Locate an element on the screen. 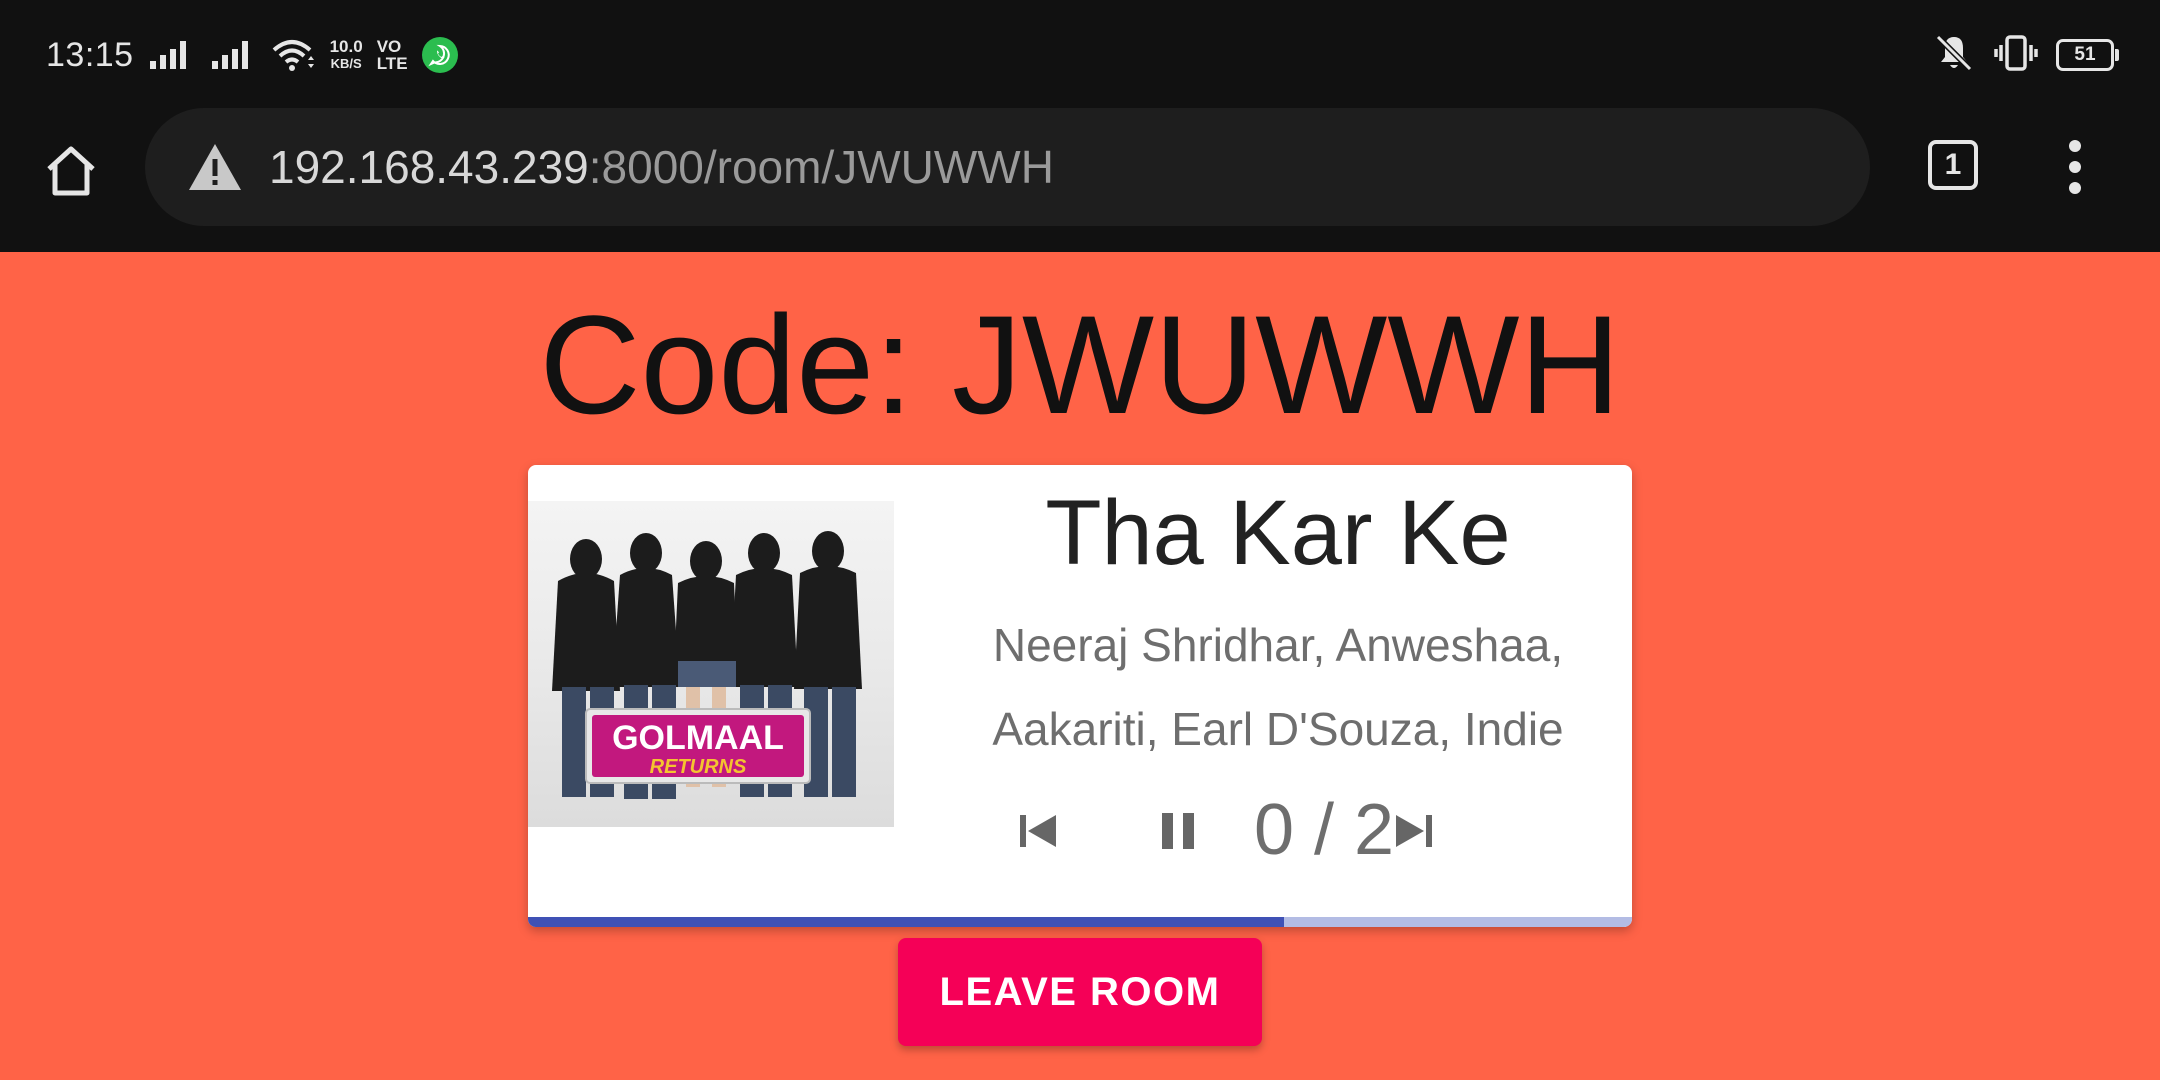 The width and height of the screenshot is (2160, 1080). tab-count: 1 is located at coordinates (1953, 164).